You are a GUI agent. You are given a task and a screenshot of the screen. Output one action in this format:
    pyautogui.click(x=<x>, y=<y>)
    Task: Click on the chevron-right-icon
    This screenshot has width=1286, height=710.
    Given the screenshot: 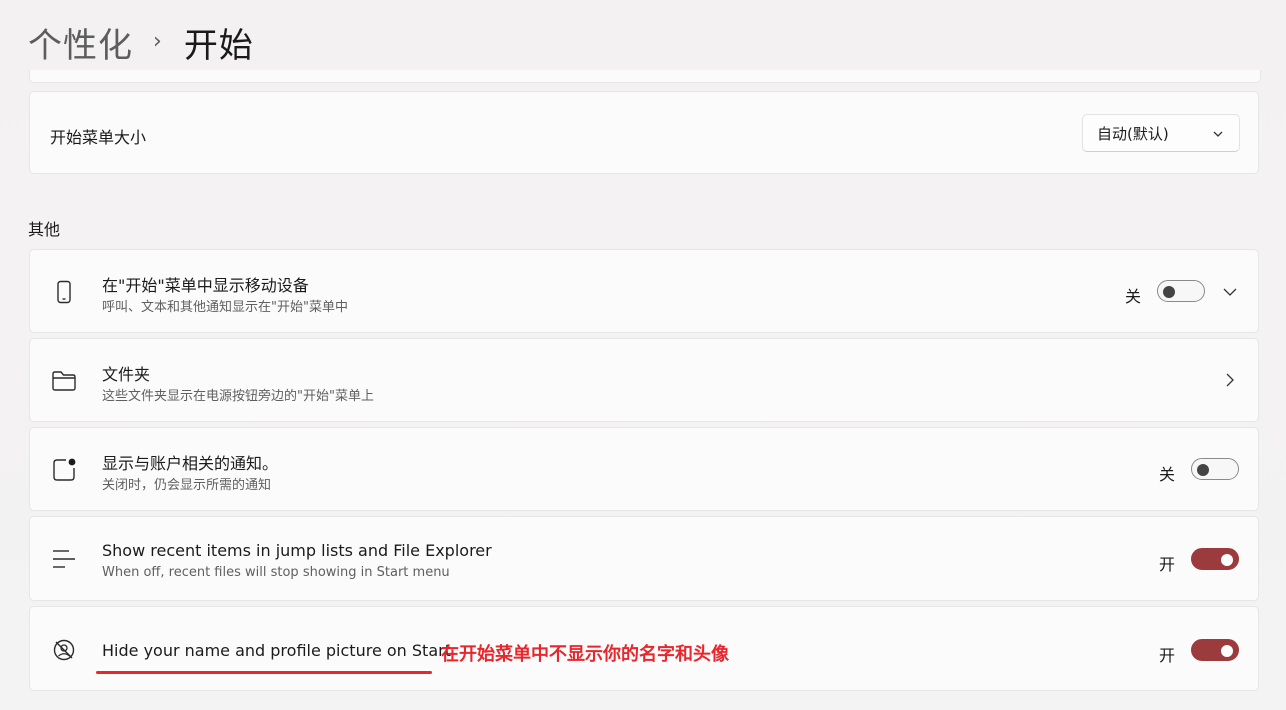 What is the action you would take?
    pyautogui.click(x=1230, y=382)
    